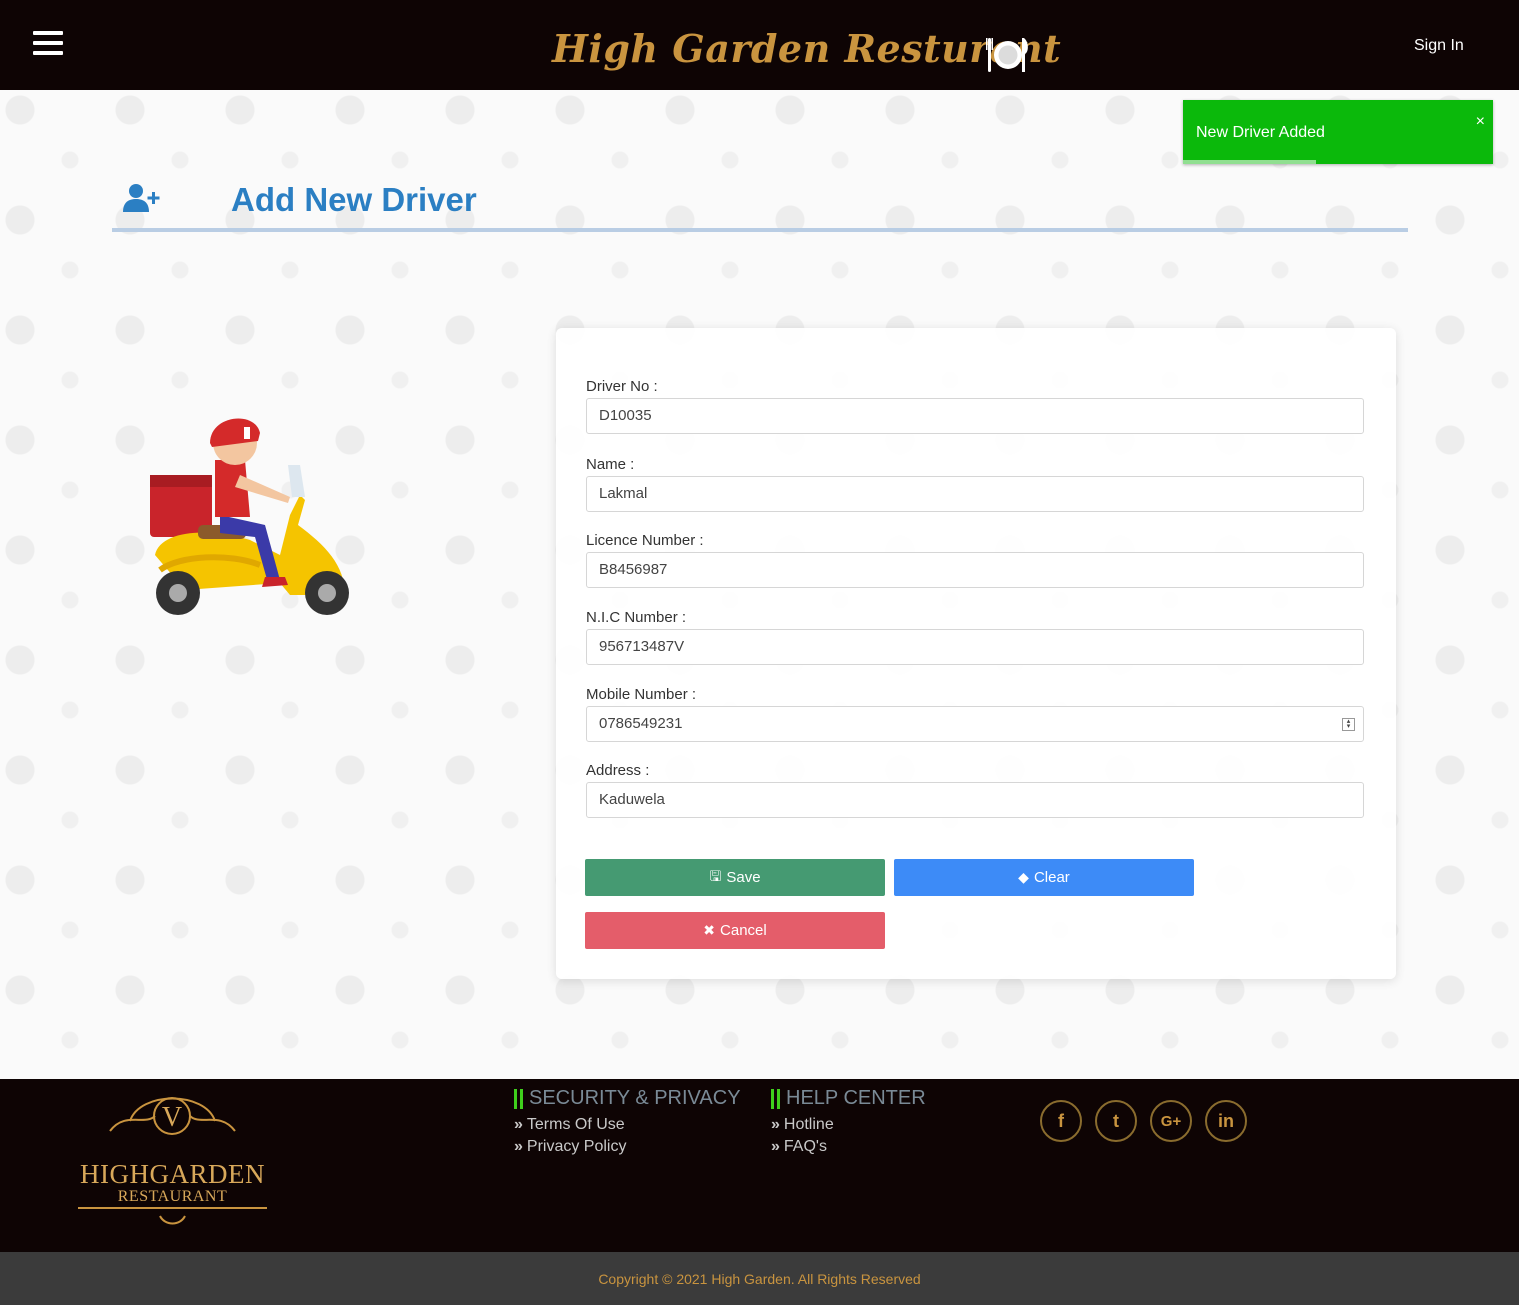  What do you see at coordinates (172, 1117) in the screenshot?
I see `svg-text: V` at bounding box center [172, 1117].